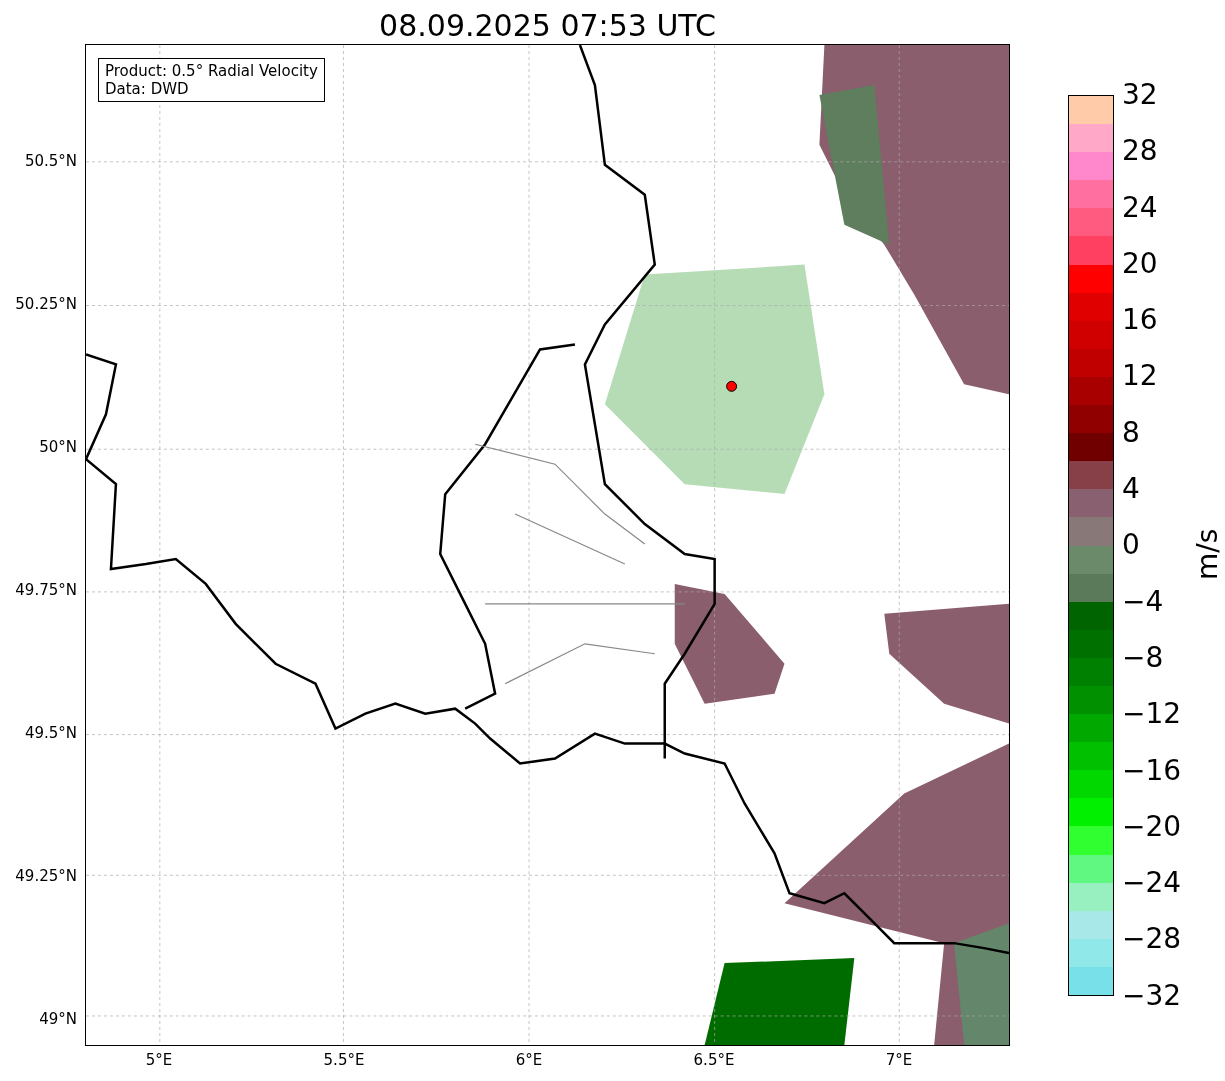  Describe the element at coordinates (58, 1019) in the screenshot. I see `latitude-label: 49°N` at that location.